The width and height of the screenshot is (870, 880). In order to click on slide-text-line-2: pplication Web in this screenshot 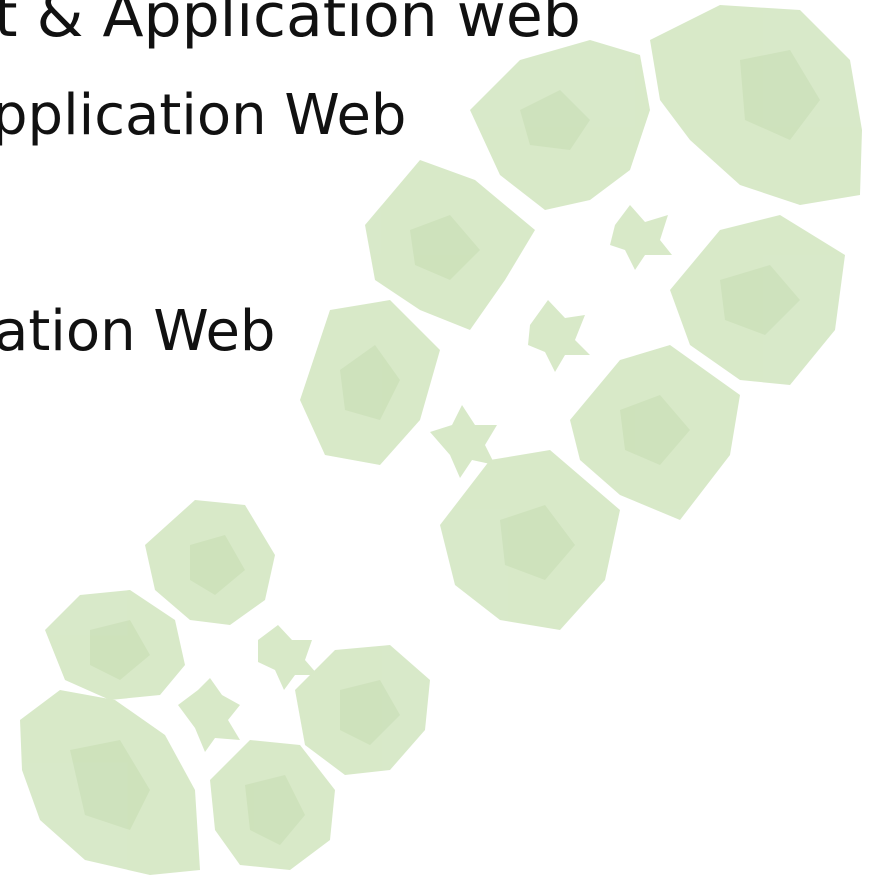, I will do `click(203, 115)`.